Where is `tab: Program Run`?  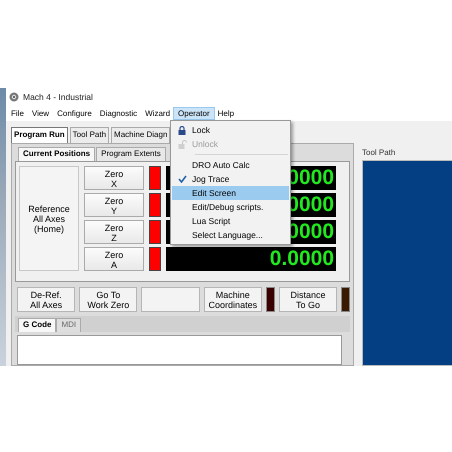
tab: Program Run is located at coordinates (39, 135).